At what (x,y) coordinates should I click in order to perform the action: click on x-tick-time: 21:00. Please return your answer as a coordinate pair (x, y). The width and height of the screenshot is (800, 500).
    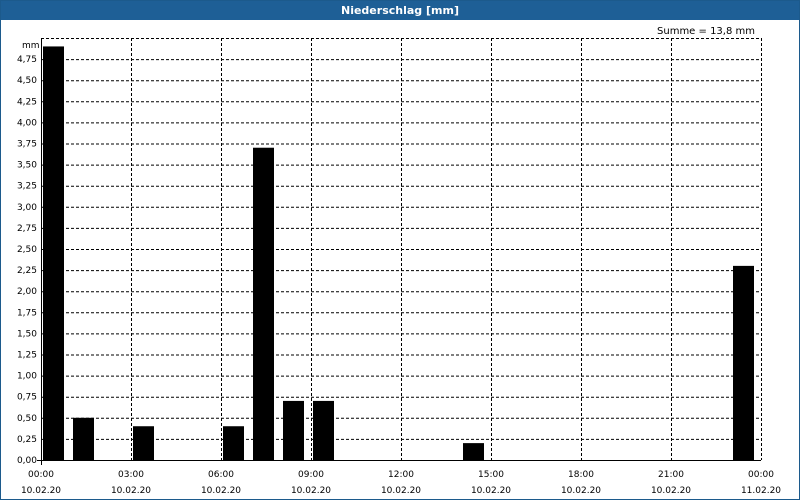
    Looking at the image, I should click on (671, 475).